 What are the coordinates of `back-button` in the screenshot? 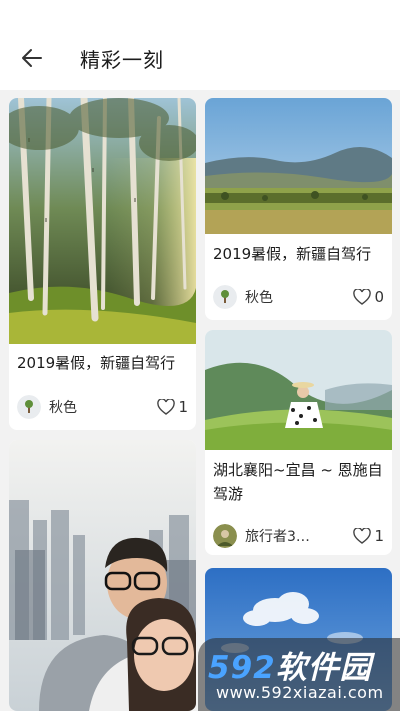 It's located at (32, 58).